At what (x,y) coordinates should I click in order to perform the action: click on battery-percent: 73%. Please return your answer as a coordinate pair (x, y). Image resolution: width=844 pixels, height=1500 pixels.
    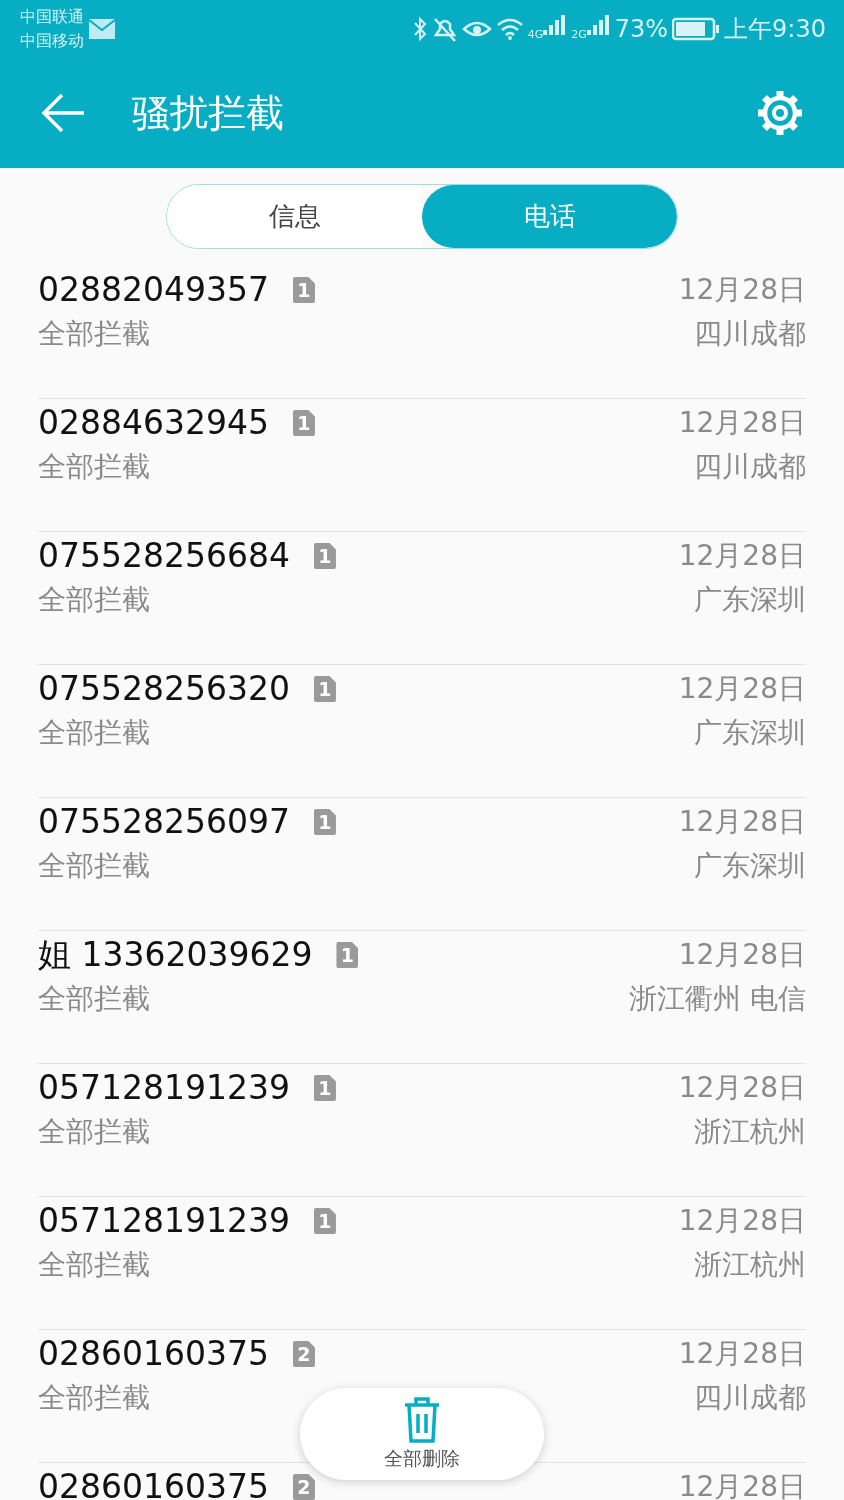
    Looking at the image, I should click on (641, 29).